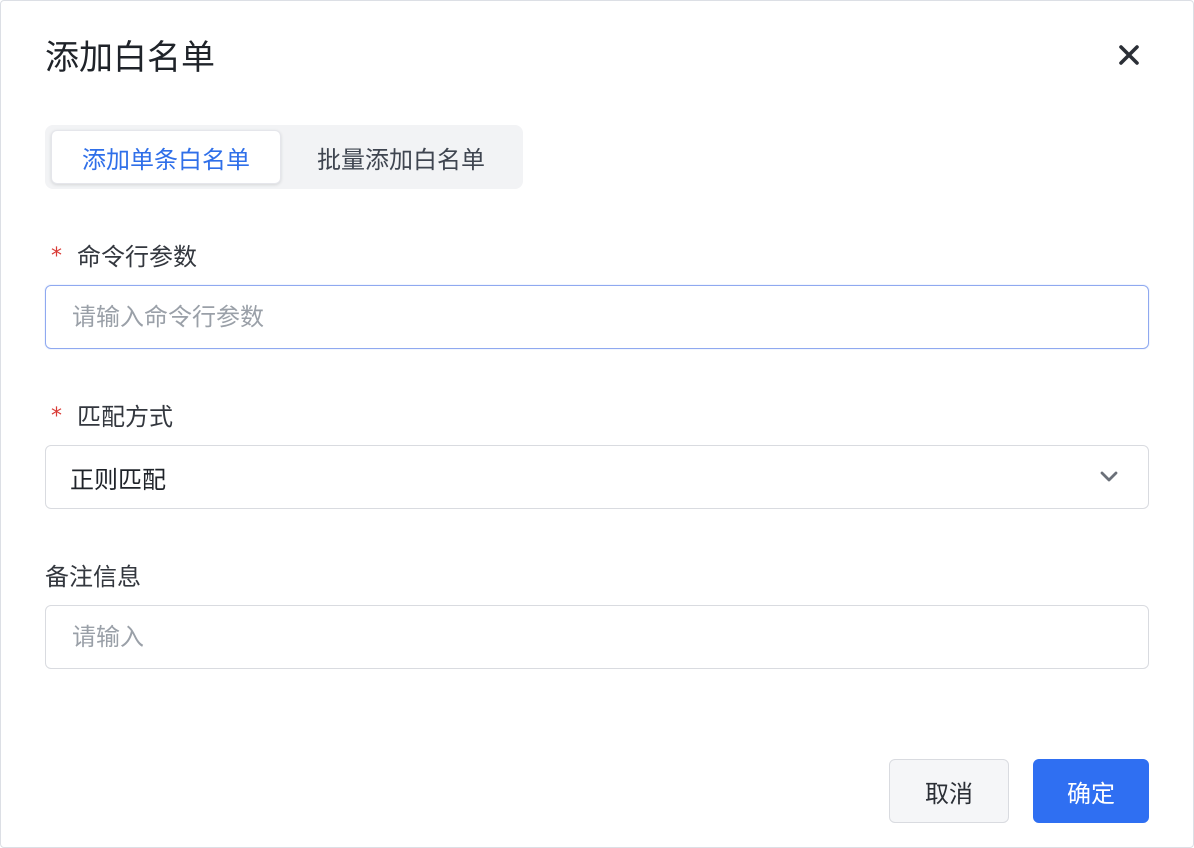 This screenshot has width=1194, height=848. I want to click on tab-add-batch: 批量添加白名单, so click(401, 157).